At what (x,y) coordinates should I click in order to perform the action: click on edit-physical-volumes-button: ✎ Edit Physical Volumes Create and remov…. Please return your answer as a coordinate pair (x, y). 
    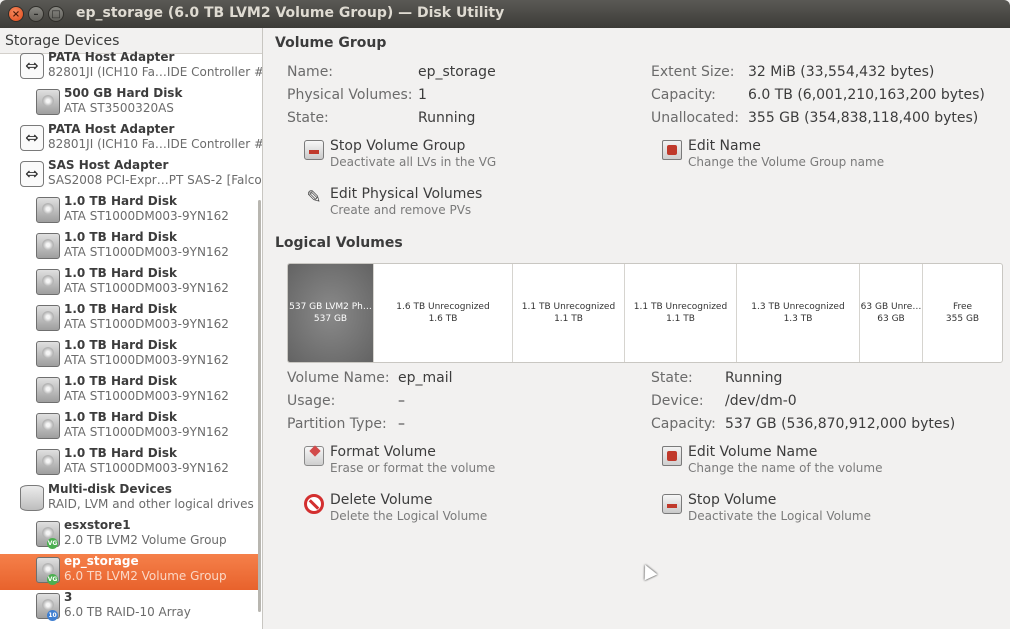
    Looking at the image, I should click on (434, 204).